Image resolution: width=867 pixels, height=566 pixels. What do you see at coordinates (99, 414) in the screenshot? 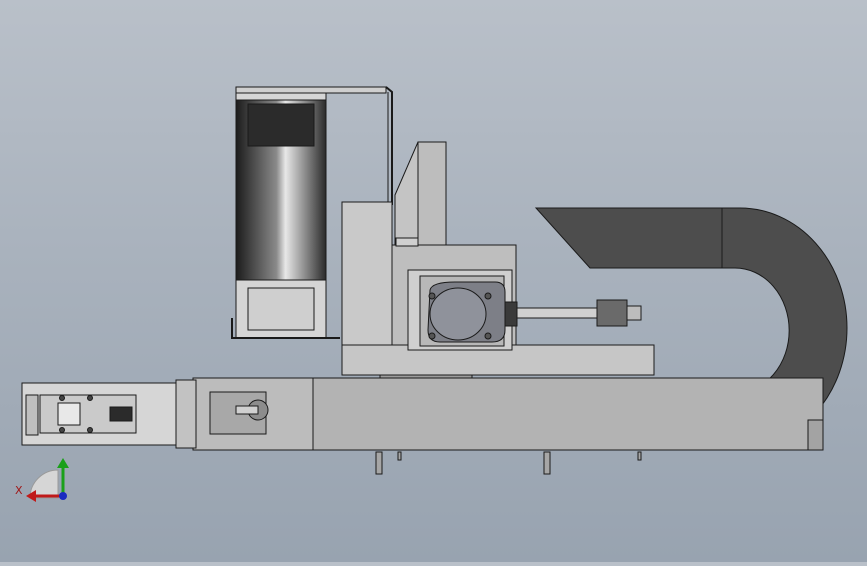
I see `end-motor` at bounding box center [99, 414].